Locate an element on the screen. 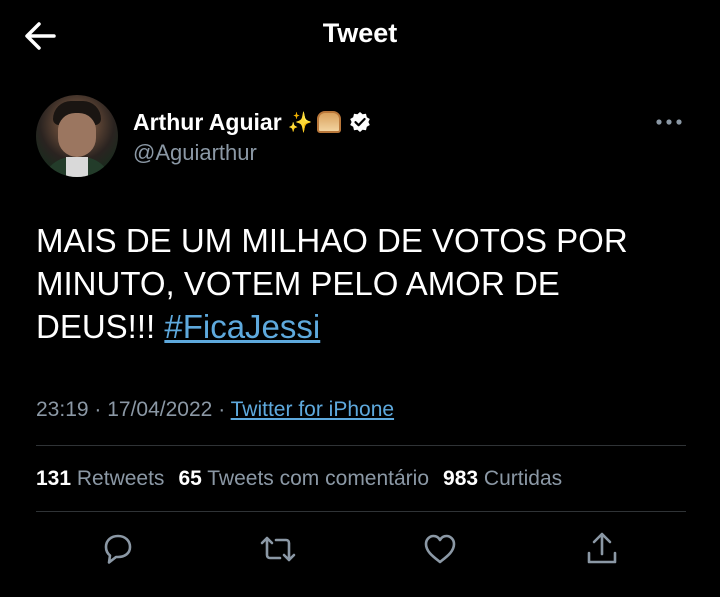 This screenshot has width=720, height=597. sparkles-icon: ✨ is located at coordinates (300, 122).